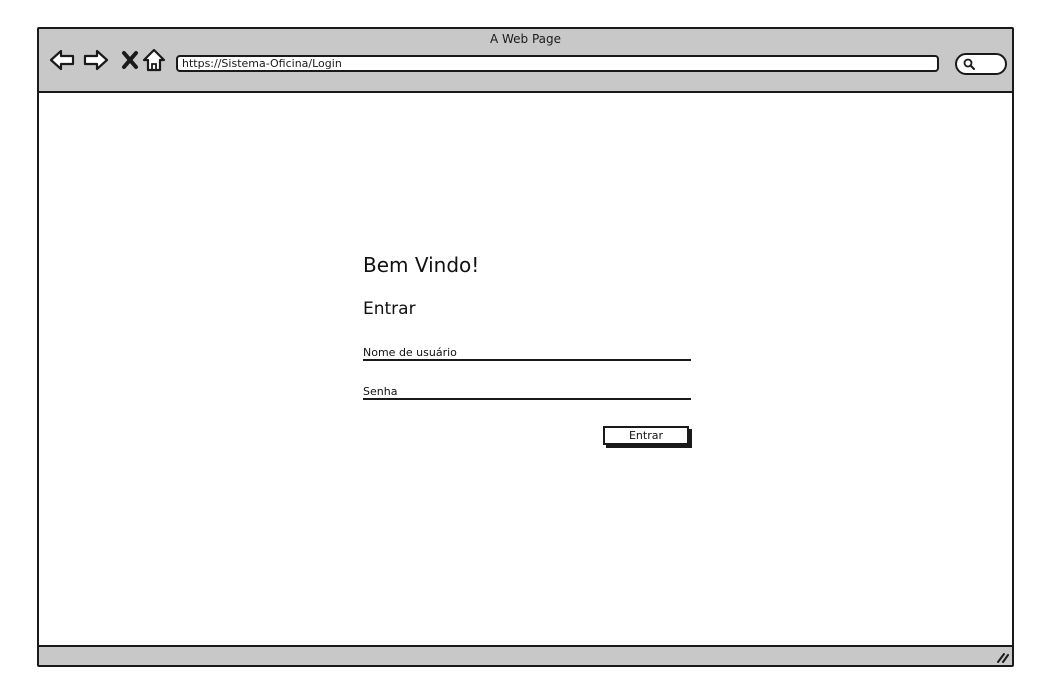 Image resolution: width=1038 pixels, height=691 pixels. Describe the element at coordinates (981, 64) in the screenshot. I see `search-button` at that location.